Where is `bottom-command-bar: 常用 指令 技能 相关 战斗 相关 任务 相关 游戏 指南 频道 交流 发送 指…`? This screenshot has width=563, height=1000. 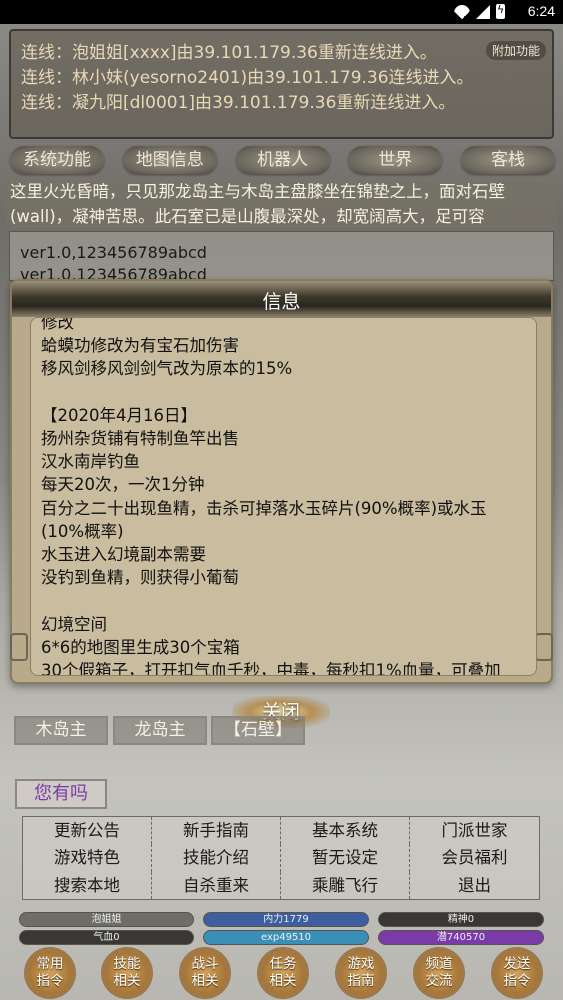 bottom-command-bar: 常用 指令 技能 相关 战斗 相关 任务 相关 游戏 指南 频道 交流 发送 指… is located at coordinates (281, 973).